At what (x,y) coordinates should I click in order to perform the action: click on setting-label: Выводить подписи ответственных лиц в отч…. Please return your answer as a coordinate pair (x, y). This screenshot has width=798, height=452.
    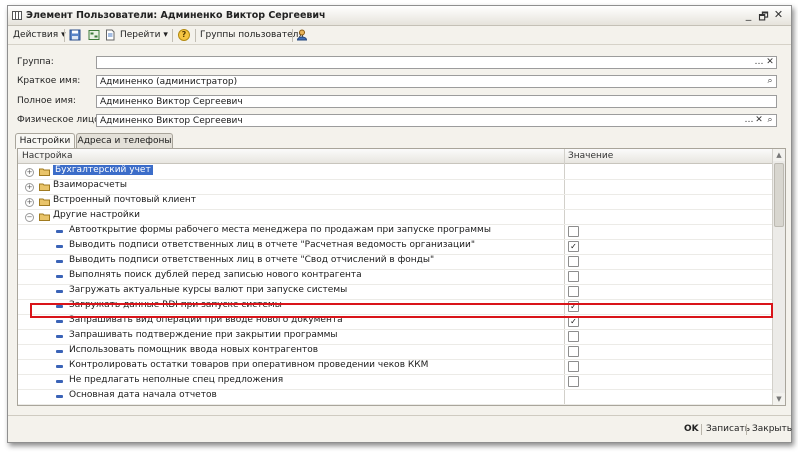
    Looking at the image, I should click on (272, 245).